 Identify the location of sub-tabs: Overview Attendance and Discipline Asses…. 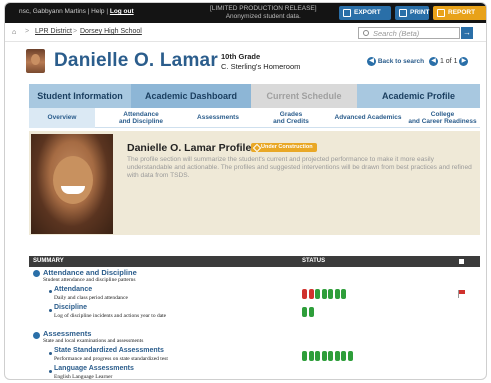
(254, 118).